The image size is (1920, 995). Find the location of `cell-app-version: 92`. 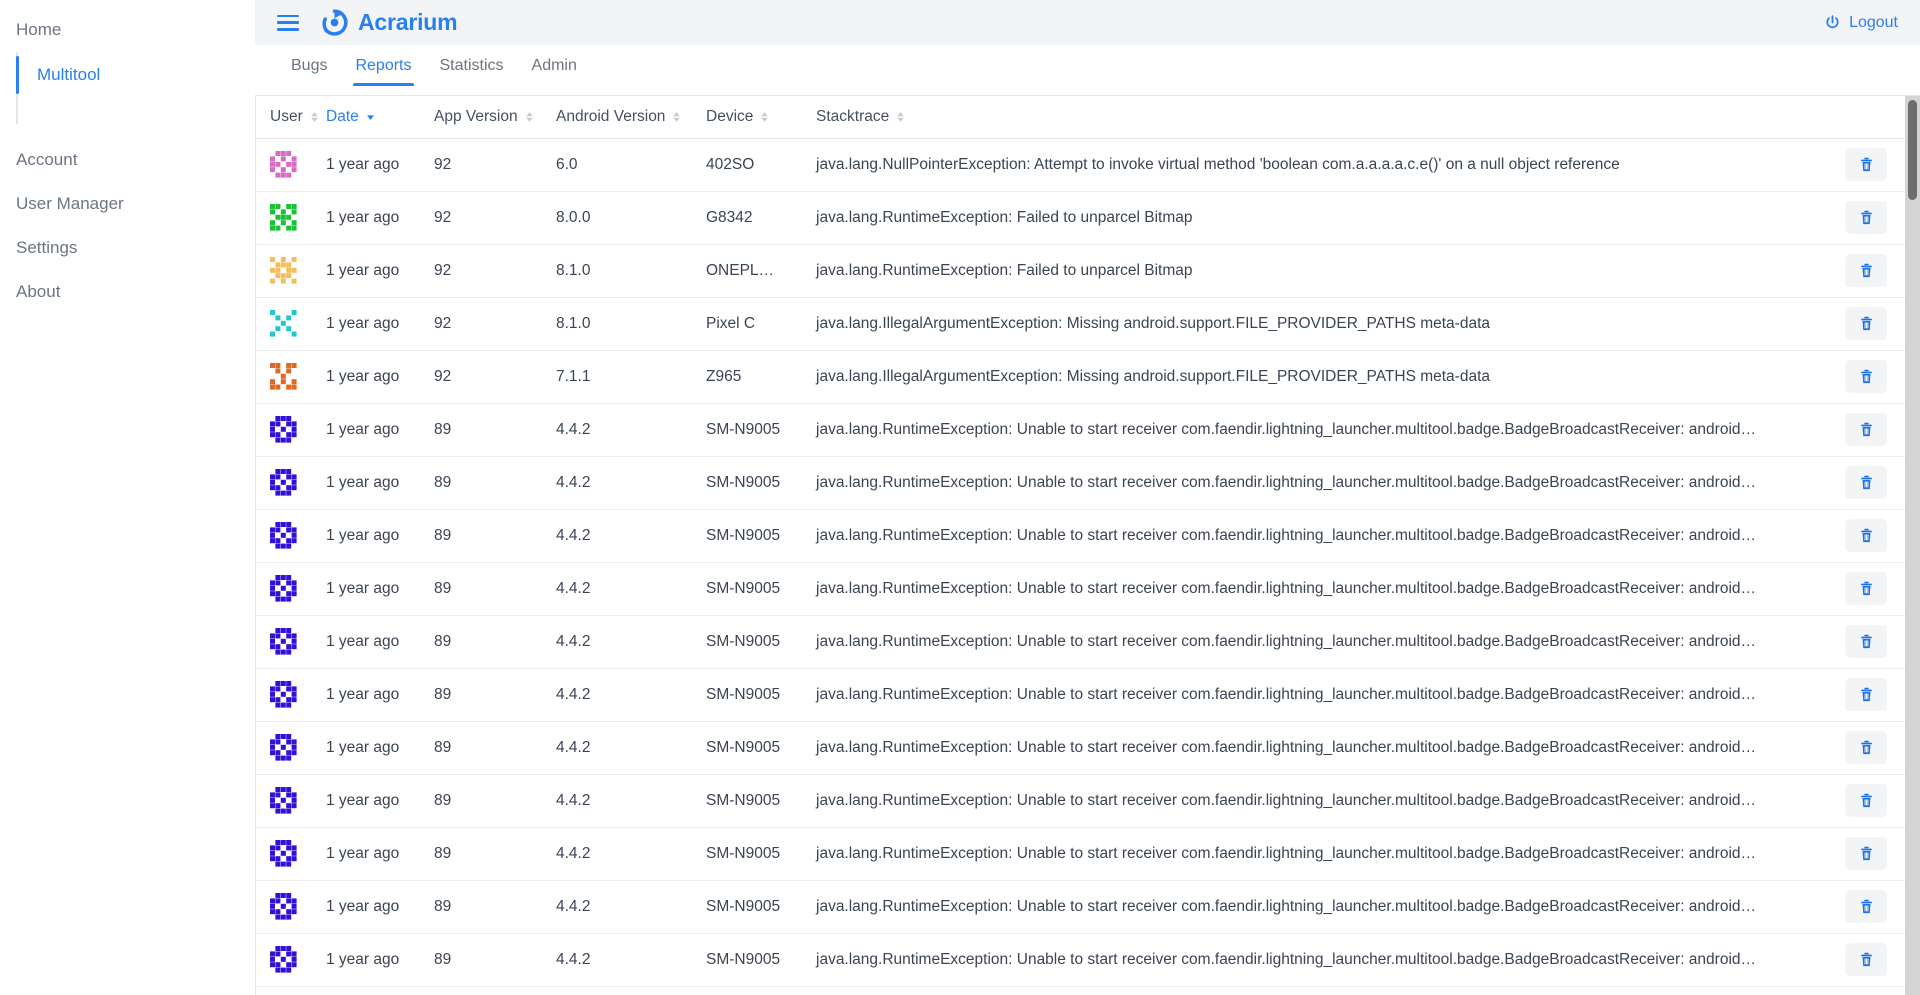

cell-app-version: 92 is located at coordinates (481, 324).